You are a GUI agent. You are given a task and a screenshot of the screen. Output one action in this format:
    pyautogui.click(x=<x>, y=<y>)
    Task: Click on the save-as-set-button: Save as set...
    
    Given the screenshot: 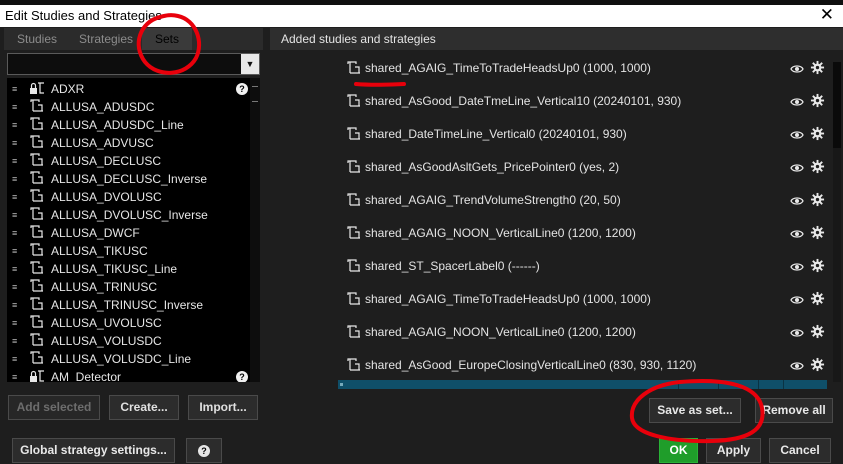 What is the action you would take?
    pyautogui.click(x=695, y=410)
    